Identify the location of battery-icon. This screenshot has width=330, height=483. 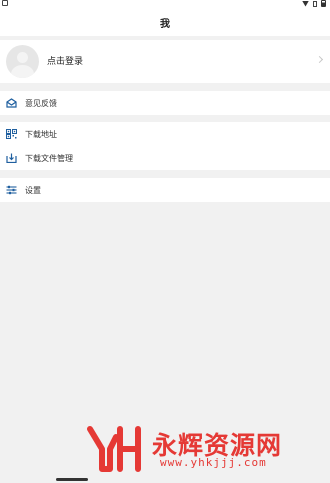
(323, 3).